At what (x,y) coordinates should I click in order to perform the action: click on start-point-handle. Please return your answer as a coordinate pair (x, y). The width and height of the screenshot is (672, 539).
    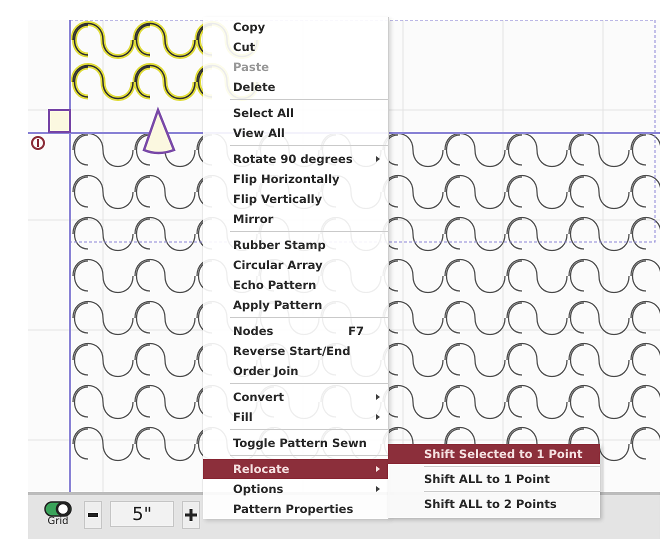
    Looking at the image, I should click on (59, 121).